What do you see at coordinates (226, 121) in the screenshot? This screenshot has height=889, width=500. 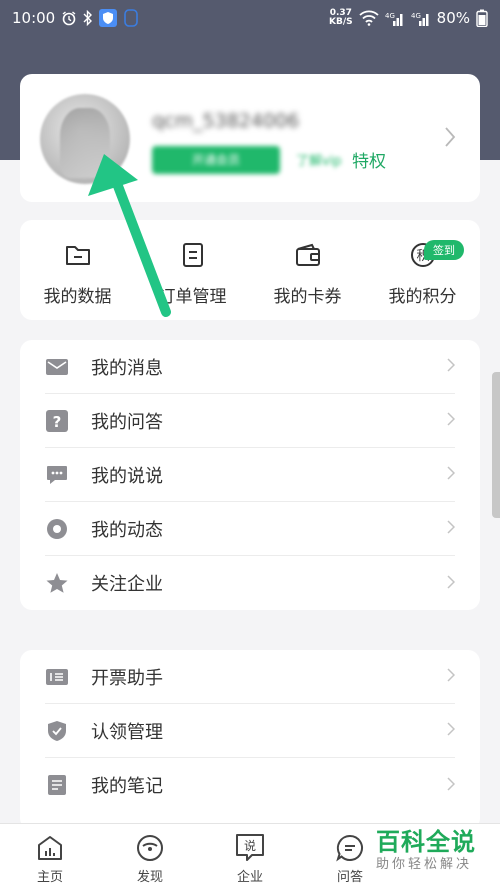 I see `username: qcm_53824006` at bounding box center [226, 121].